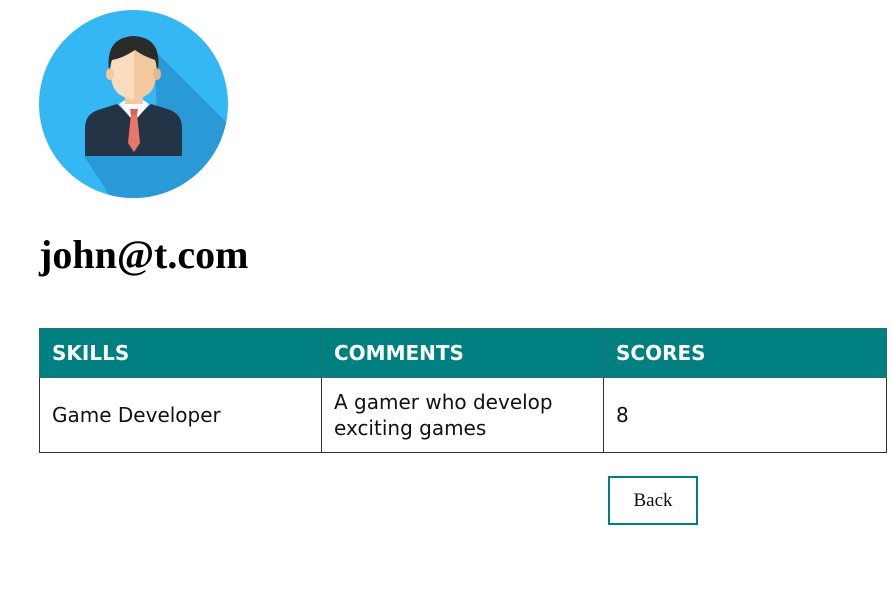  I want to click on table-header-row: SKILLS COMMENTS SCORES, so click(463, 353).